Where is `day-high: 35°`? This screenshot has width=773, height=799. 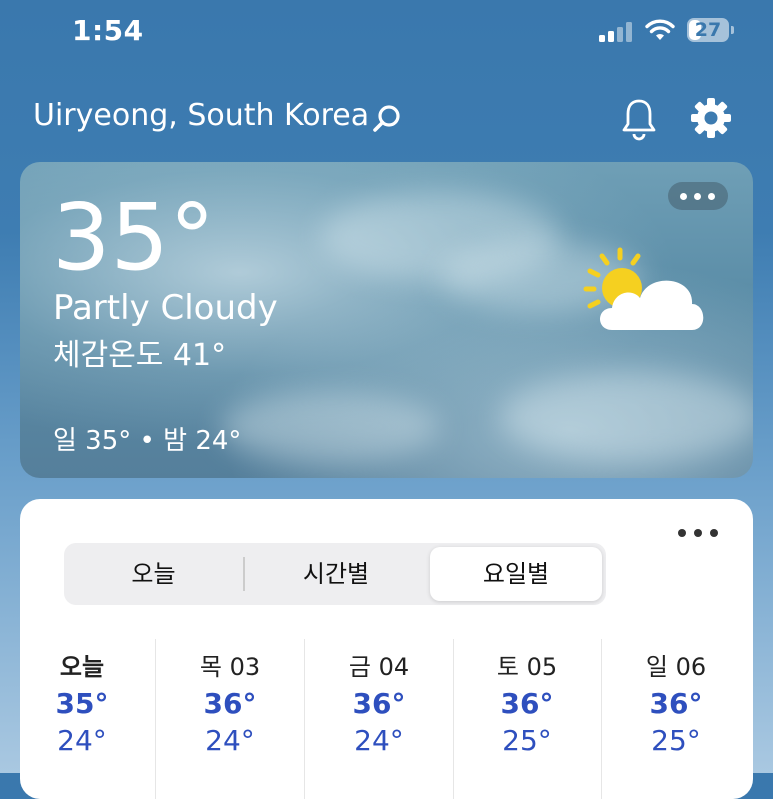
day-high: 35° is located at coordinates (82, 703).